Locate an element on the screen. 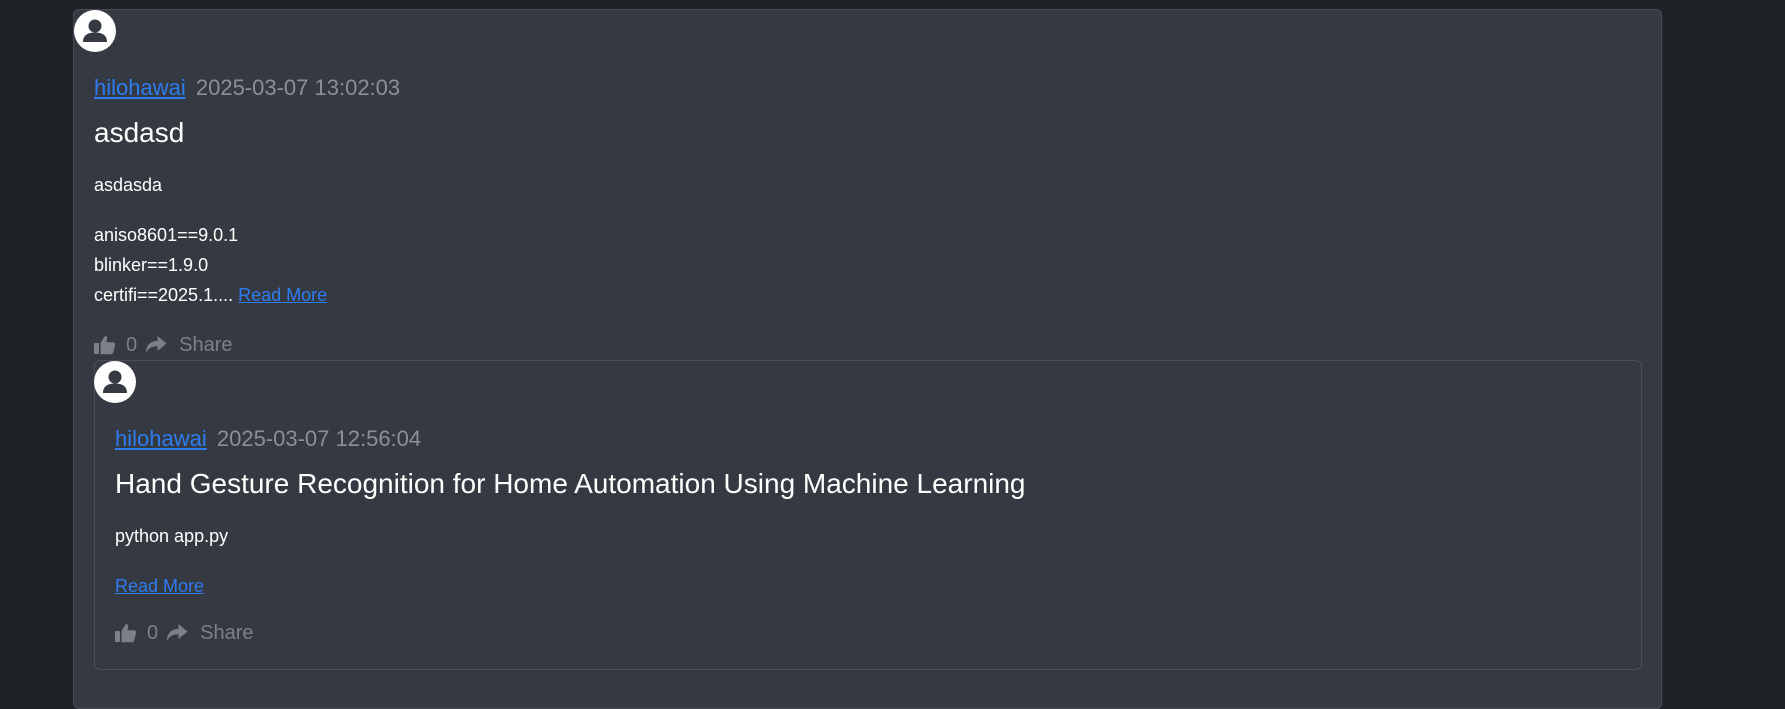  post-header: hilohawai 2025-03-07 13:02:03 is located at coordinates (247, 88).